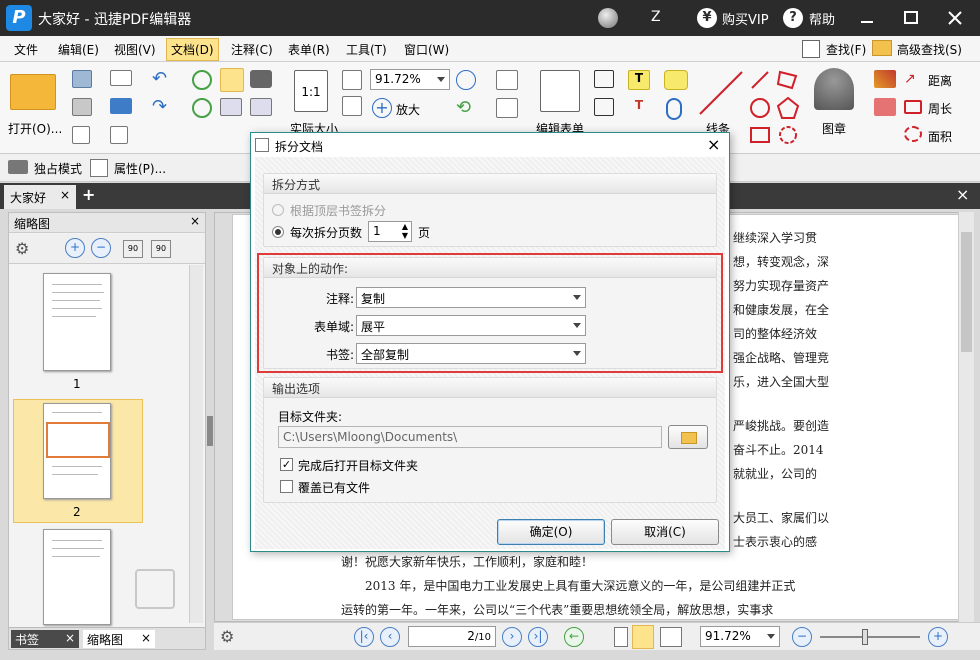 This screenshot has width=980, height=660. Describe the element at coordinates (81, 135) in the screenshot. I see `export-icon` at that location.